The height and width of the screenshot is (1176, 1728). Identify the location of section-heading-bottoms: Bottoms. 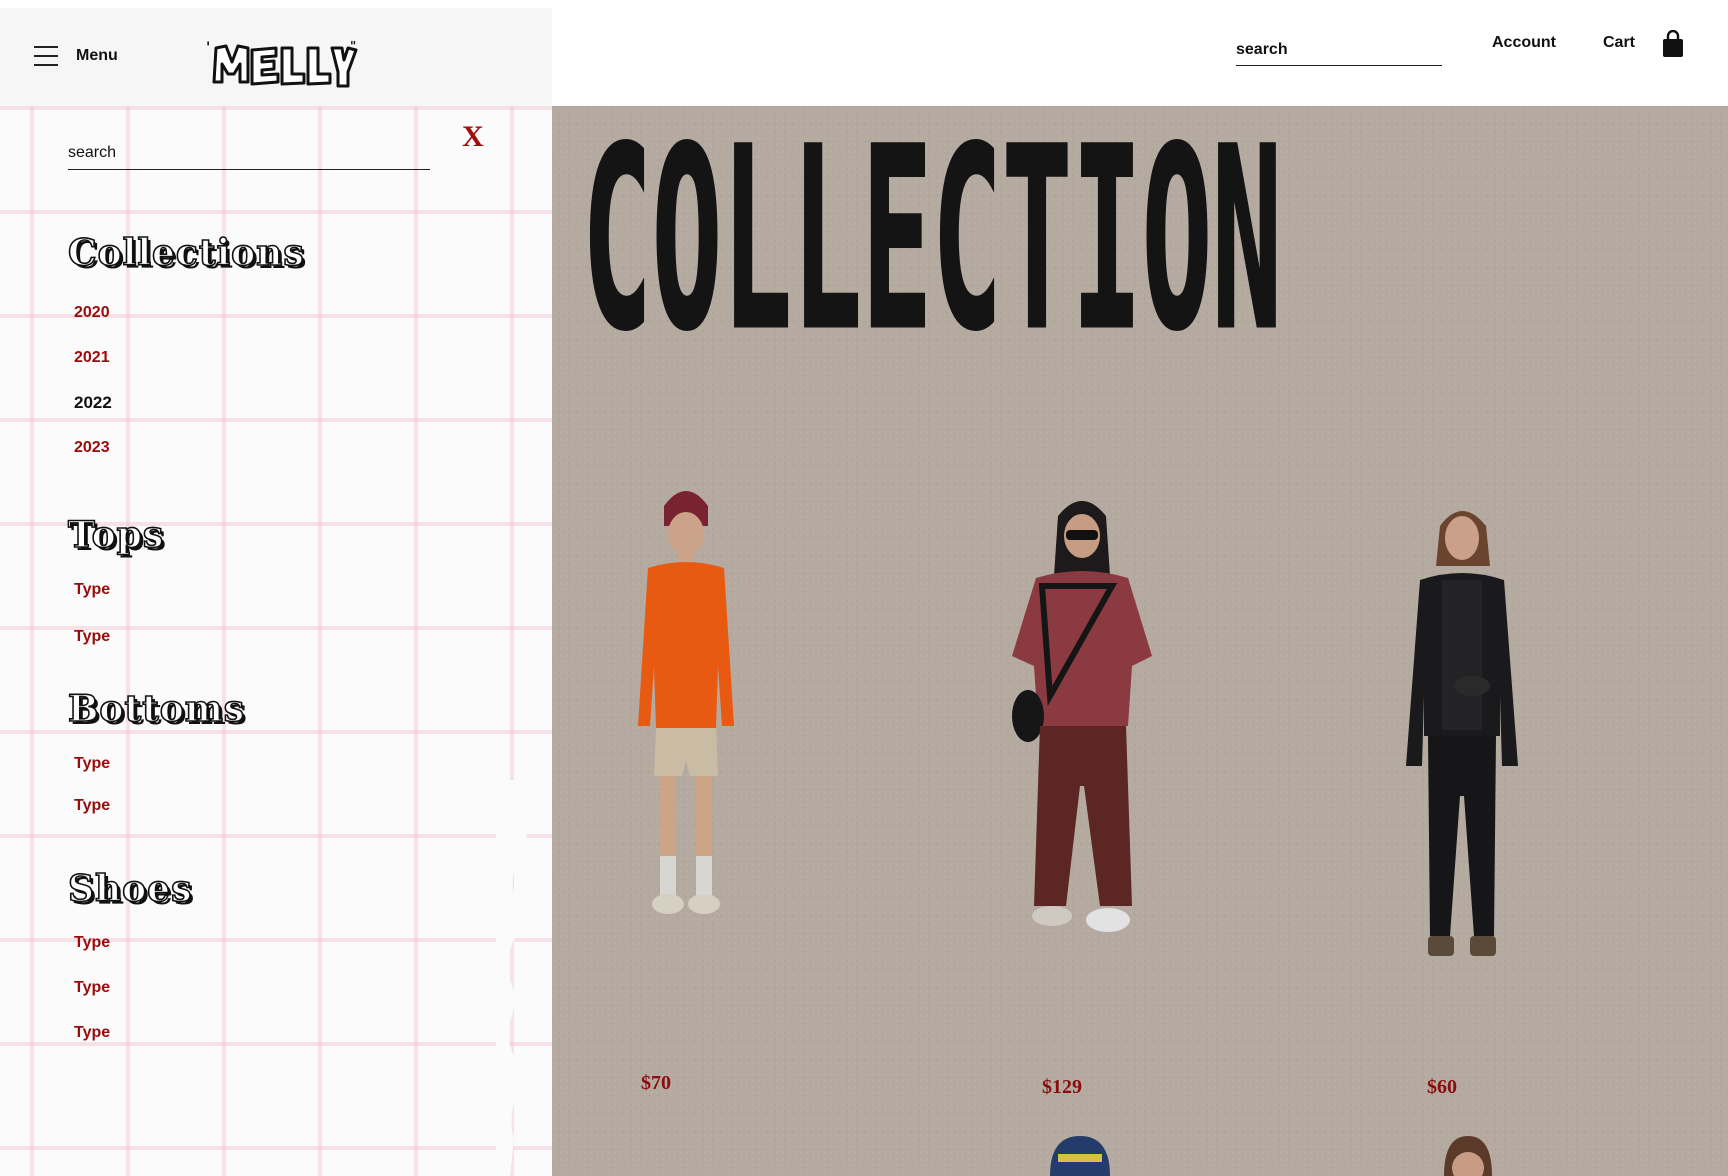
(156, 709).